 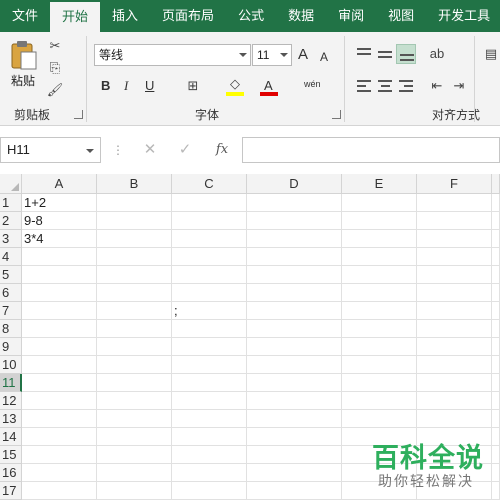 I want to click on cell-a5, so click(x=59, y=275).